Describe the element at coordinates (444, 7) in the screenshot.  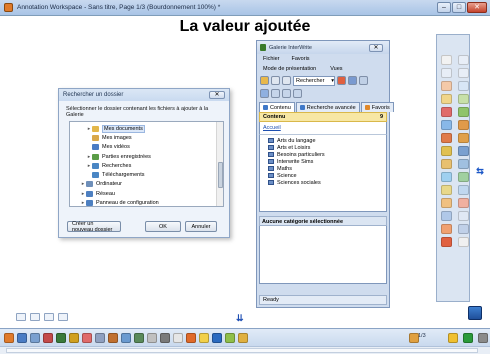
I see `minimize-button: –` at that location.